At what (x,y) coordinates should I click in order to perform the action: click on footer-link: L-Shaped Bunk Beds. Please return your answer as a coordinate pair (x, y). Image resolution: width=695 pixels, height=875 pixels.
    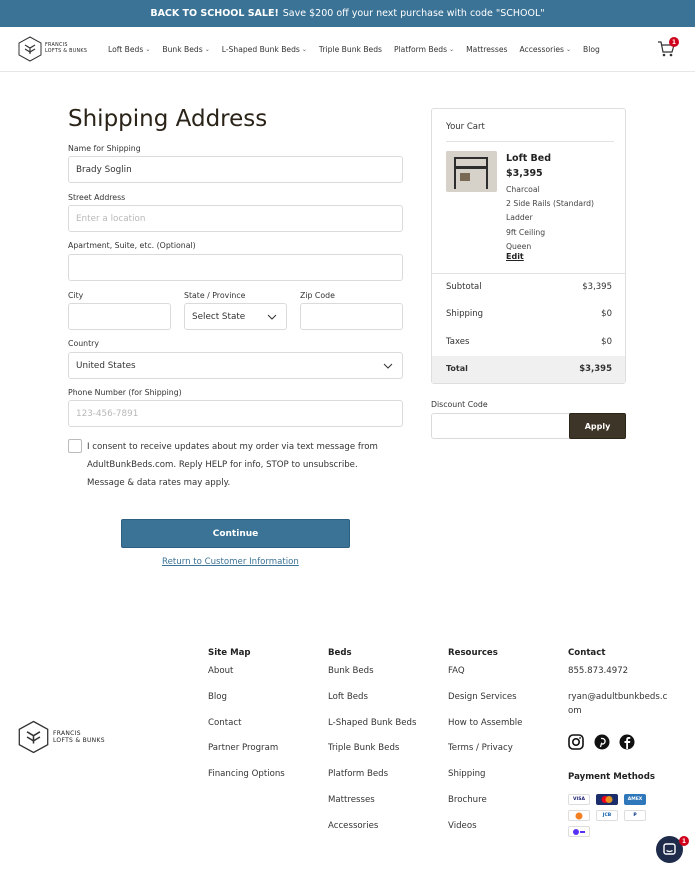
    Looking at the image, I should click on (372, 723).